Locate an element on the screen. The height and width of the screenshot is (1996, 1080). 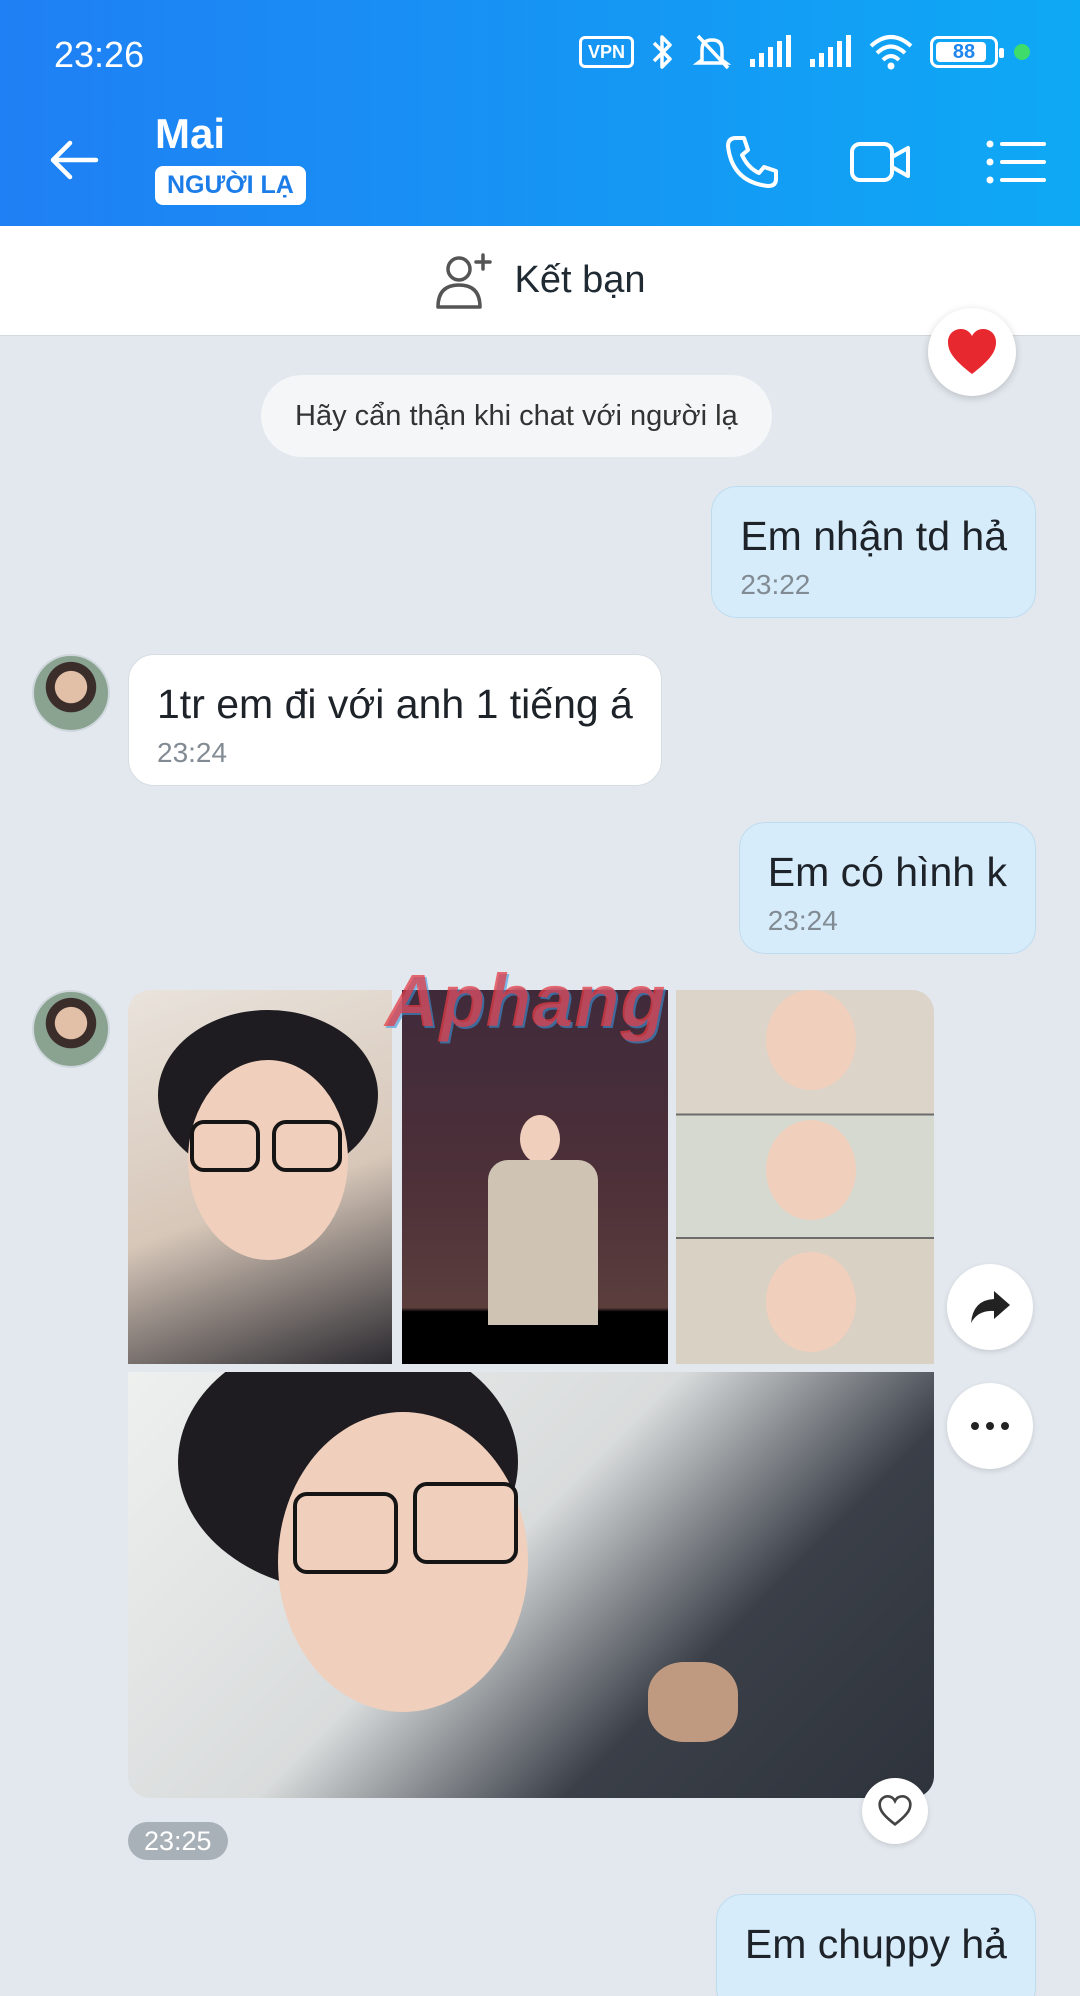
vpn-icon: VPN is located at coordinates (606, 52).